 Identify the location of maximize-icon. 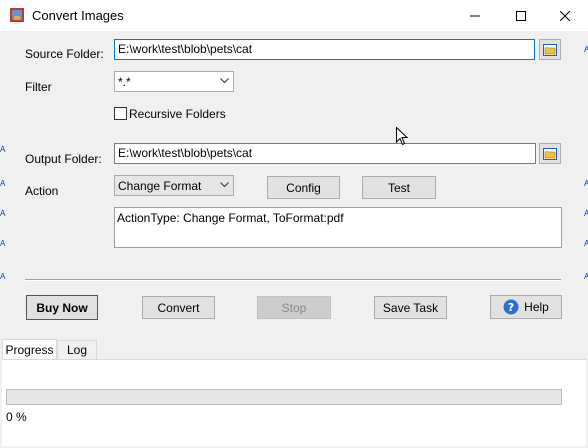
(521, 15).